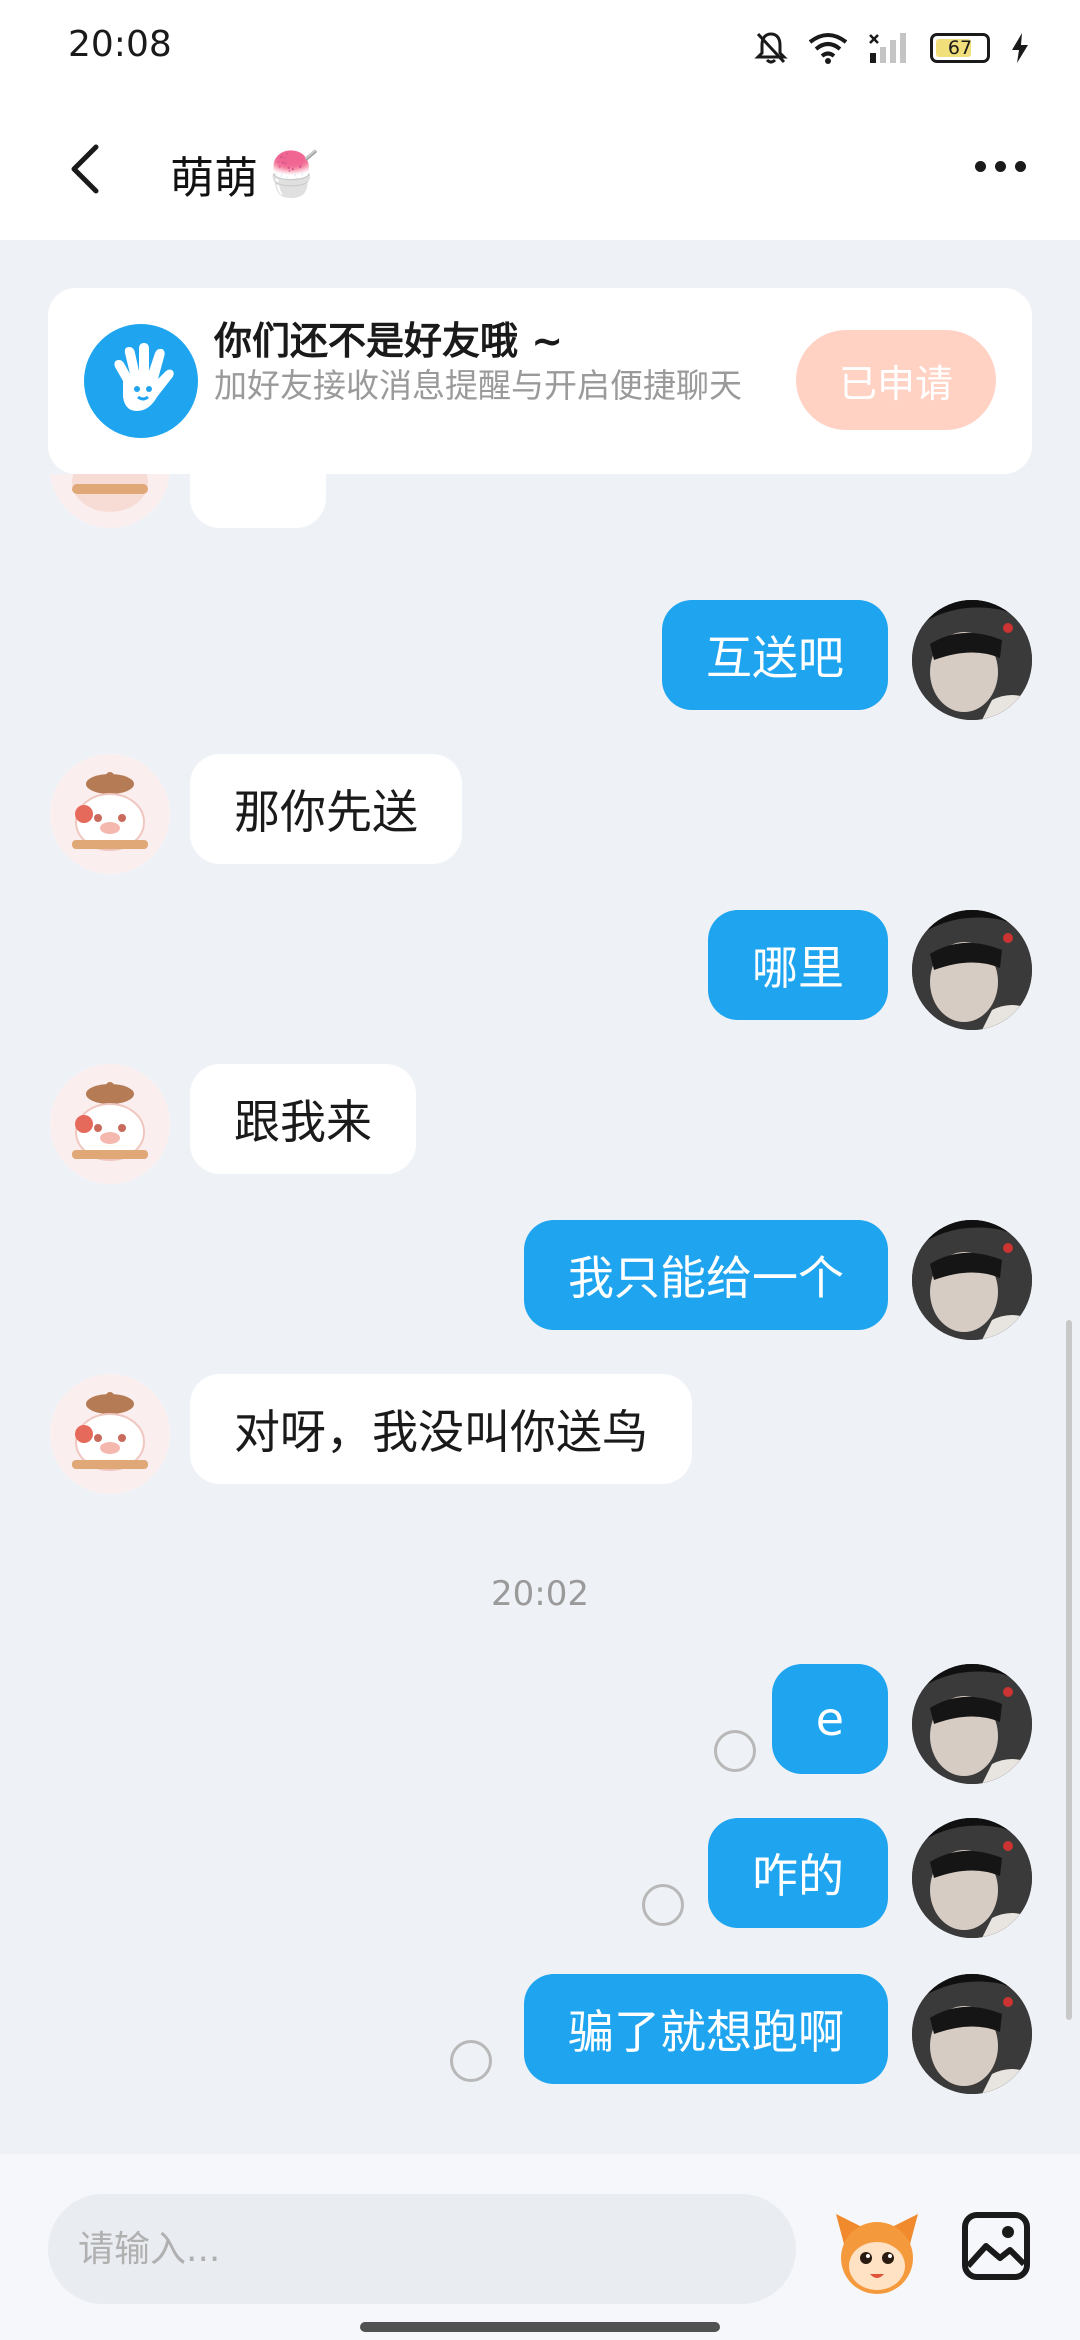 The image size is (1080, 2340). I want to click on shaved-ice-emoji-icon: 🍧, so click(291, 174).